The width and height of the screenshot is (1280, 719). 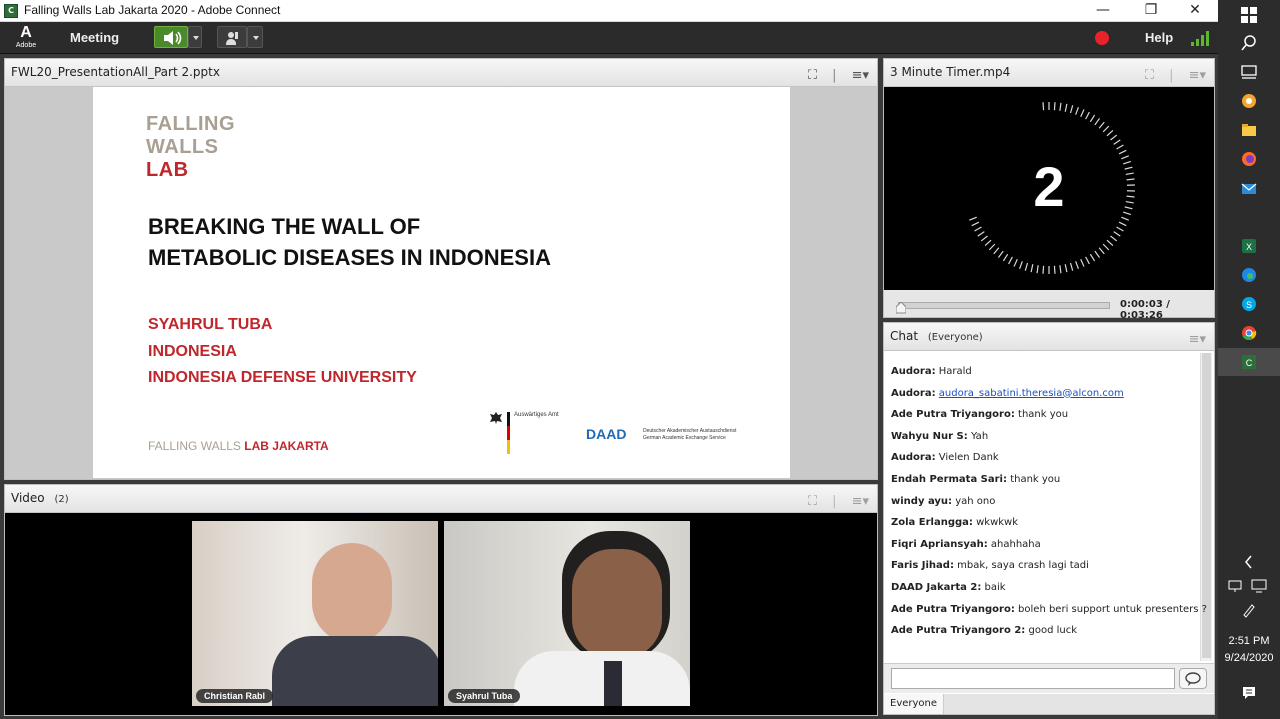 What do you see at coordinates (1004, 305) in the screenshot?
I see `video-seek-bar` at bounding box center [1004, 305].